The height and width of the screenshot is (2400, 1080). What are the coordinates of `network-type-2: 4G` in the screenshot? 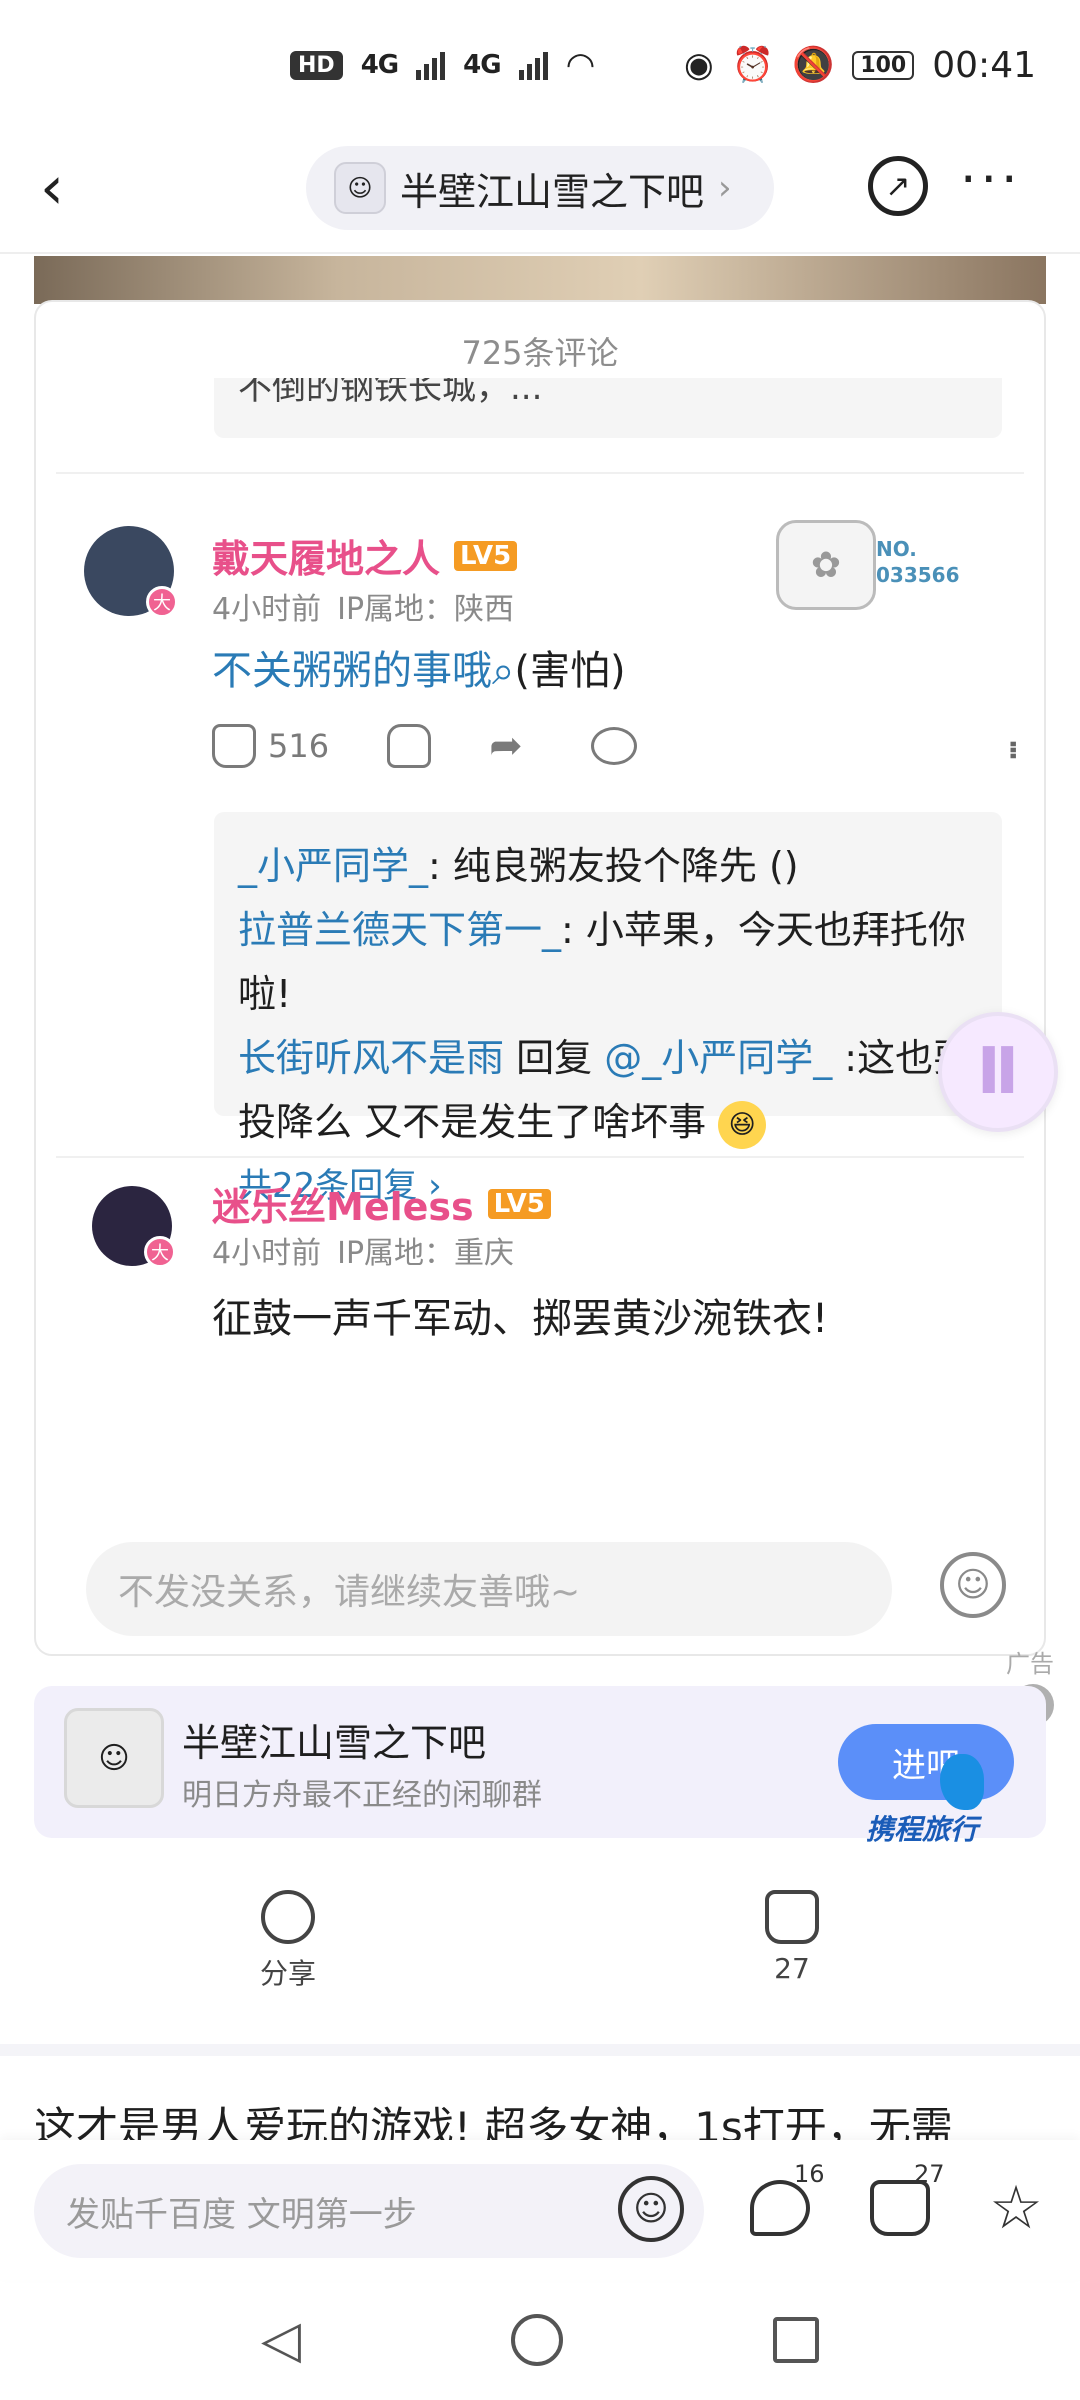 It's located at (482, 65).